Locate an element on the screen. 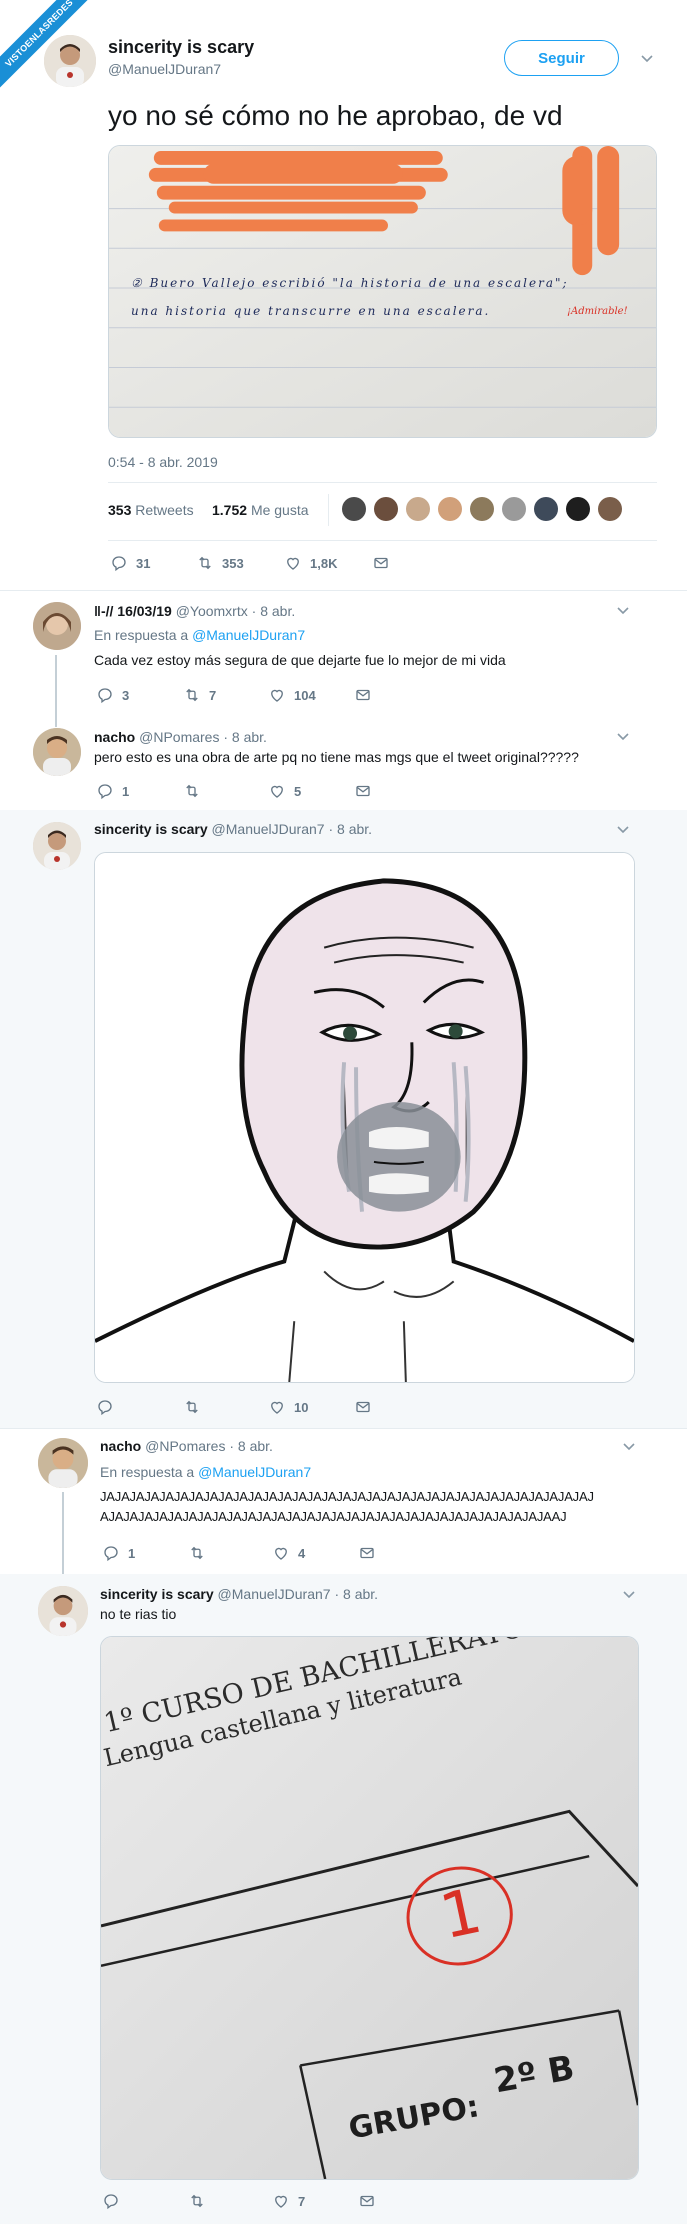 This screenshot has width=687, height=2224. retweet-button: 353 is located at coordinates (220, 563).